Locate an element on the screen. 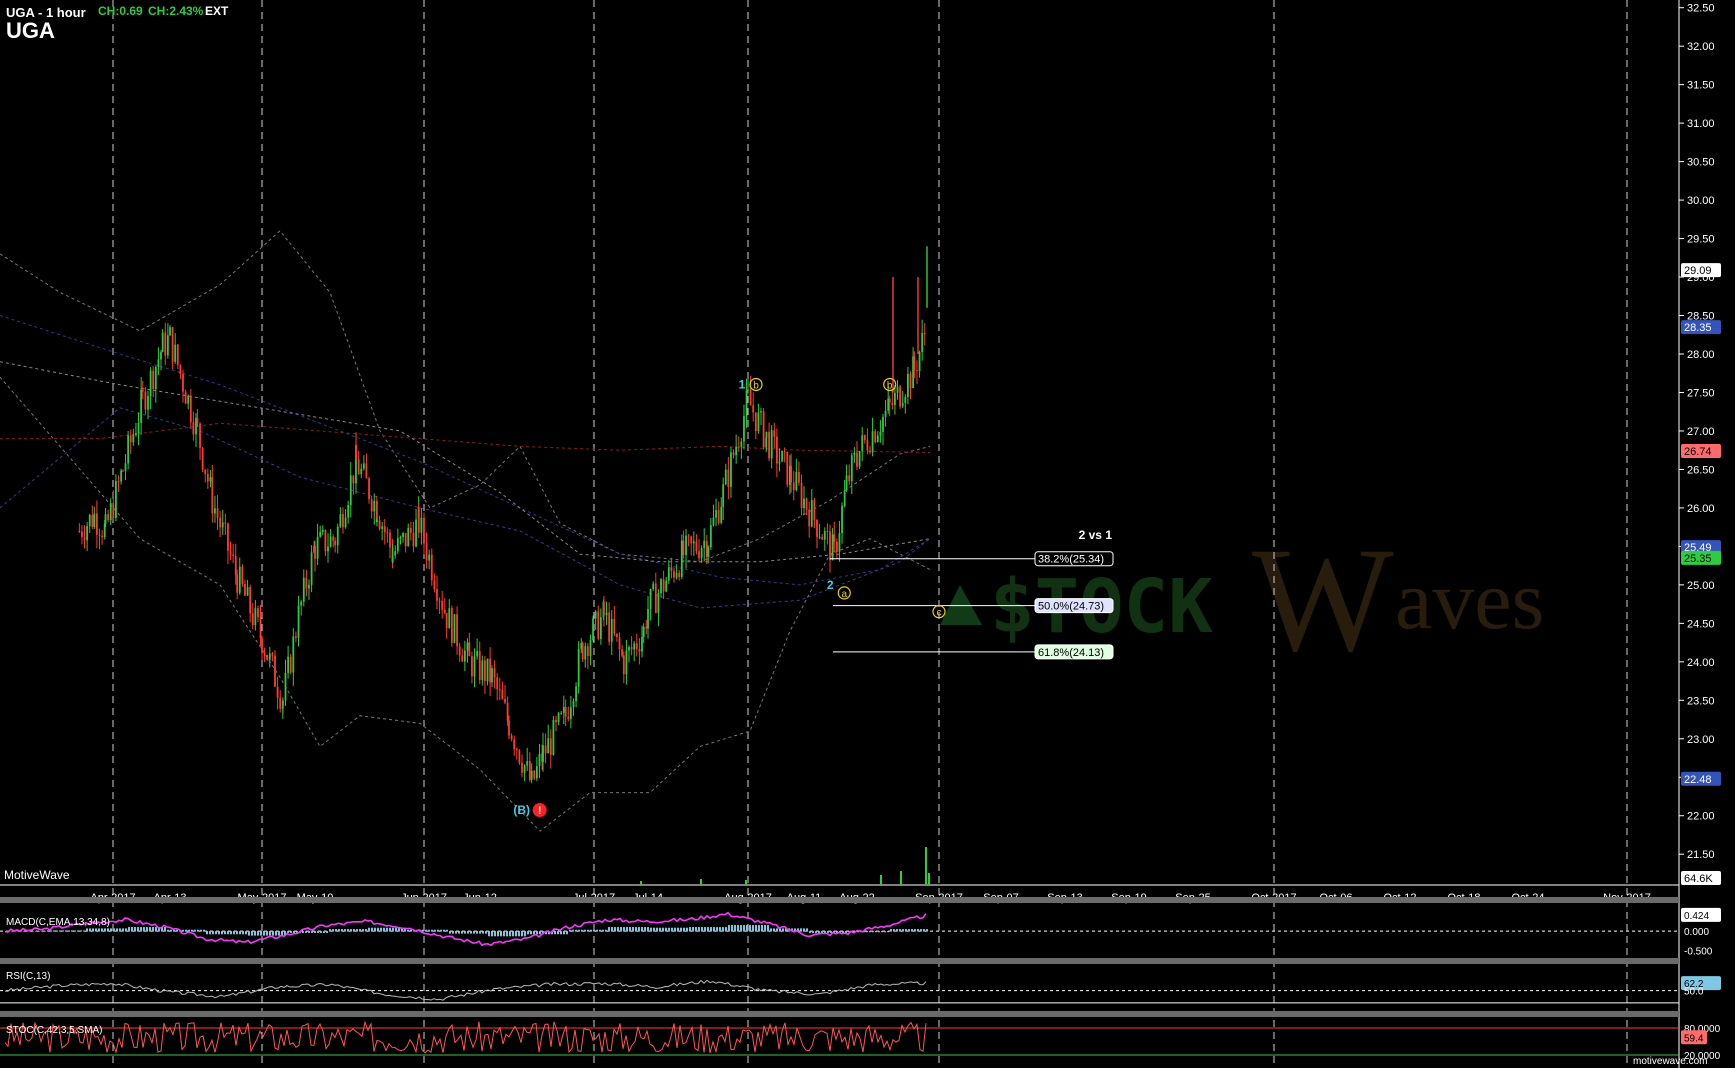  wave-label: ! is located at coordinates (540, 811).